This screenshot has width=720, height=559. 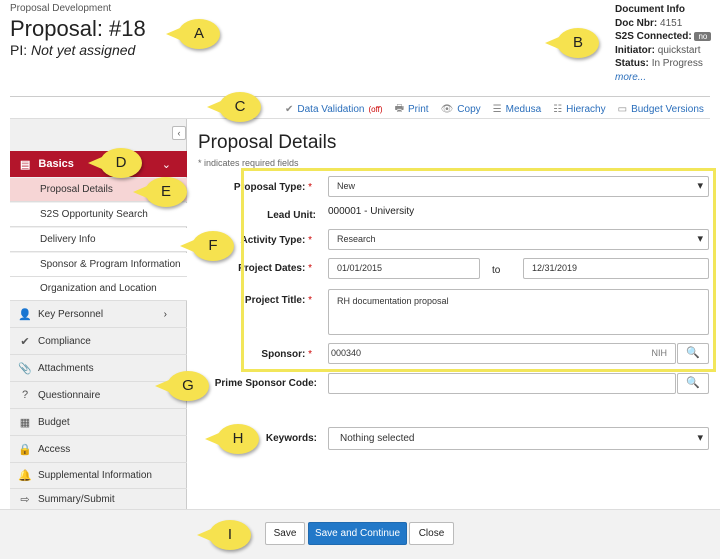 I want to click on prime-sponsor-search-button: 🔍, so click(x=693, y=383).